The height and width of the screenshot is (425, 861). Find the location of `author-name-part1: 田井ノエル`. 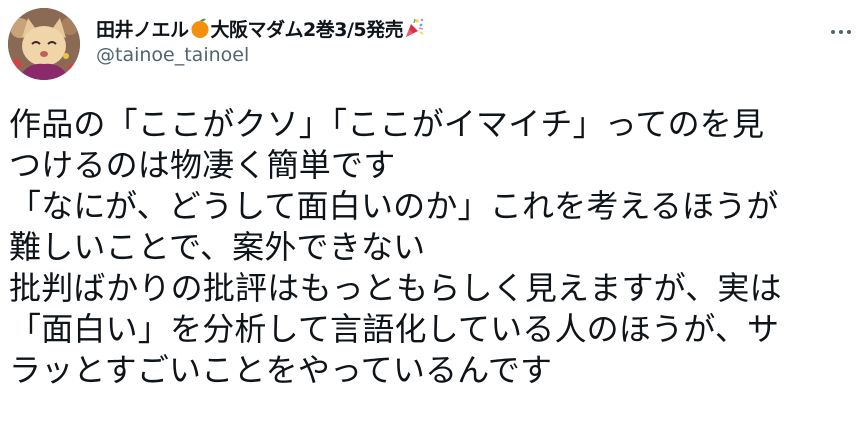

author-name-part1: 田井ノエル is located at coordinates (142, 28).